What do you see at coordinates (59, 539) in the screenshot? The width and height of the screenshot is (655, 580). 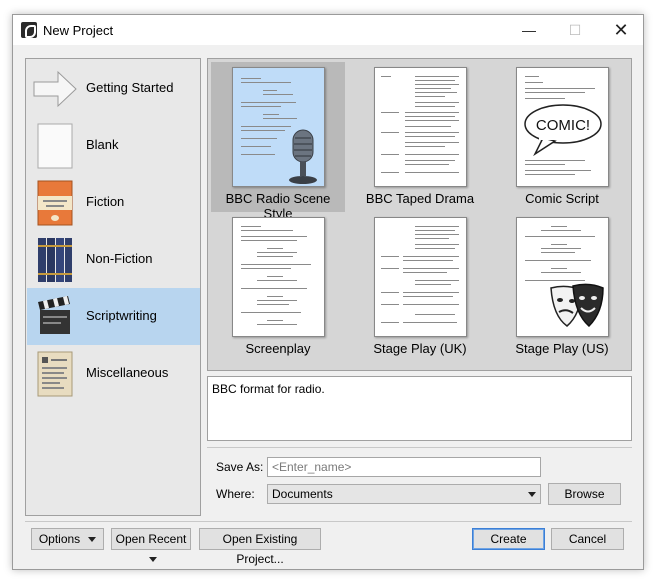 I see `options-label: Options` at bounding box center [59, 539].